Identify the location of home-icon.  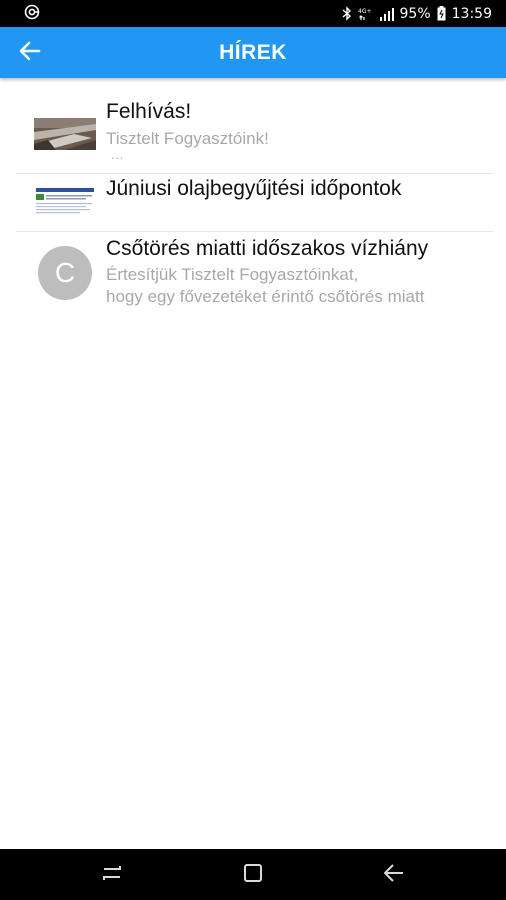
(253, 875).